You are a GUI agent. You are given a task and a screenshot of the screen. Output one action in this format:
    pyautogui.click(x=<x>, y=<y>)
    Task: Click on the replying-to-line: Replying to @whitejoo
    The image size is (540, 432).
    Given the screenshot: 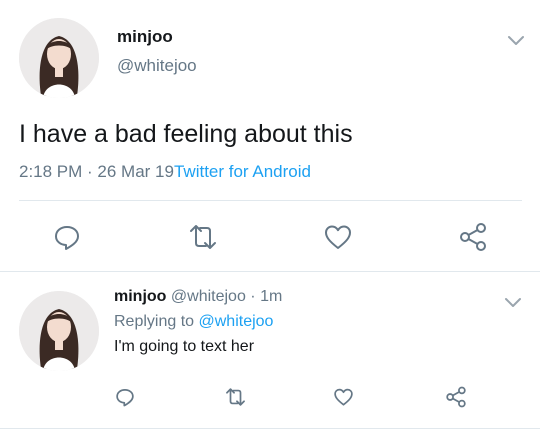 What is the action you would take?
    pyautogui.click(x=193, y=322)
    